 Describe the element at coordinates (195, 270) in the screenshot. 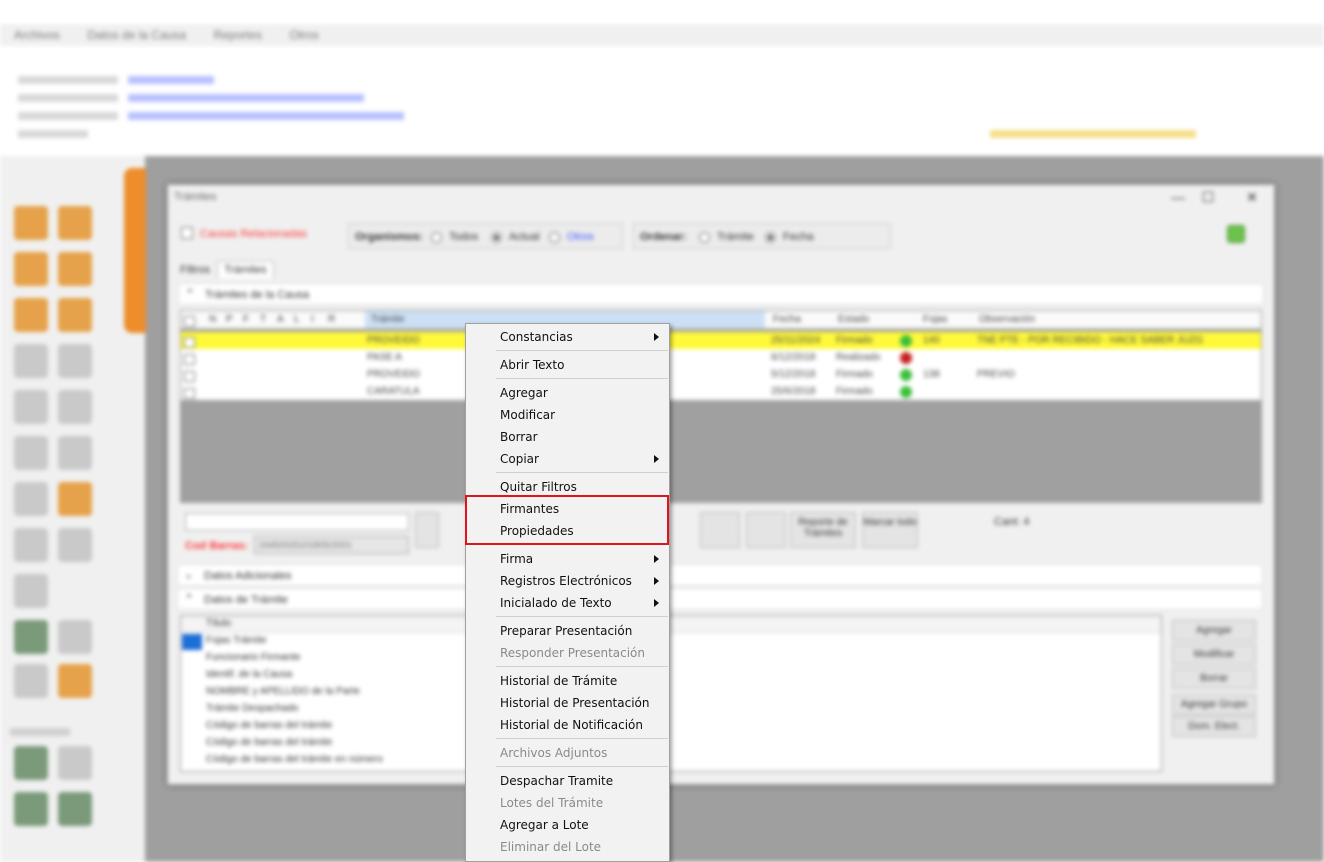

I see `tab-filtros: Filtros` at that location.